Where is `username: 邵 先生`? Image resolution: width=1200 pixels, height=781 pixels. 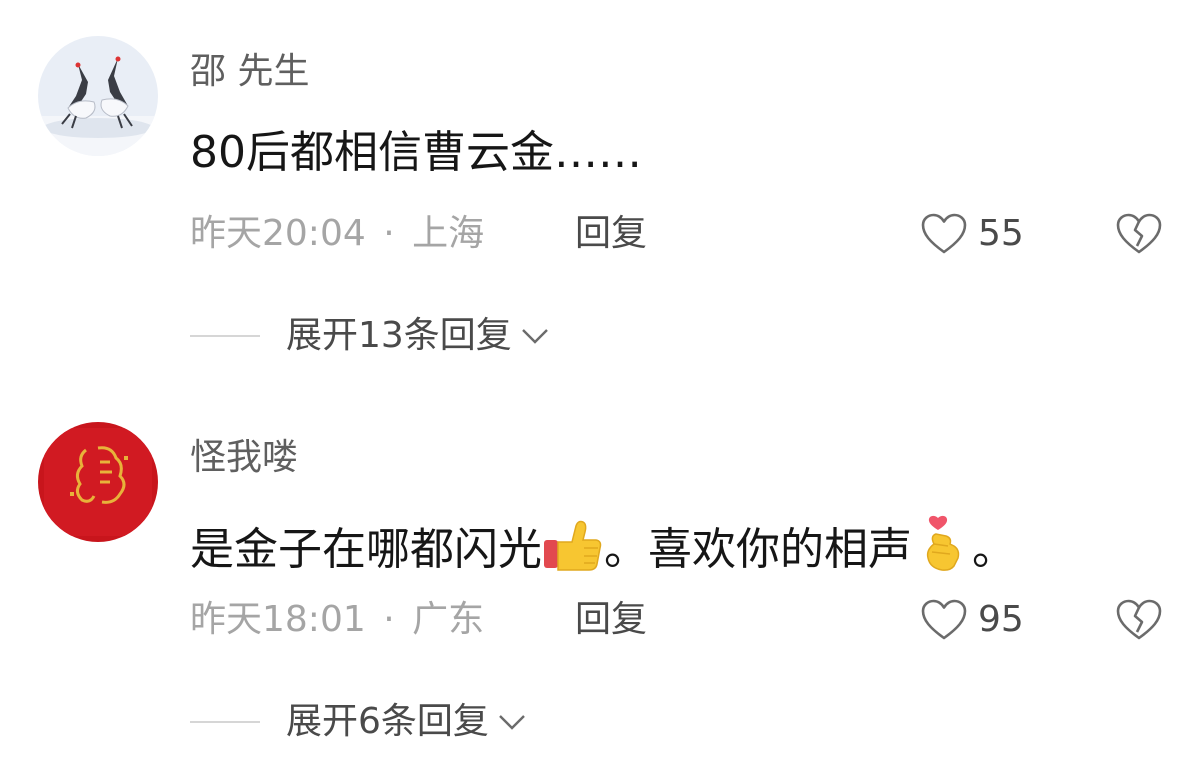 username: 邵 先生 is located at coordinates (249, 72).